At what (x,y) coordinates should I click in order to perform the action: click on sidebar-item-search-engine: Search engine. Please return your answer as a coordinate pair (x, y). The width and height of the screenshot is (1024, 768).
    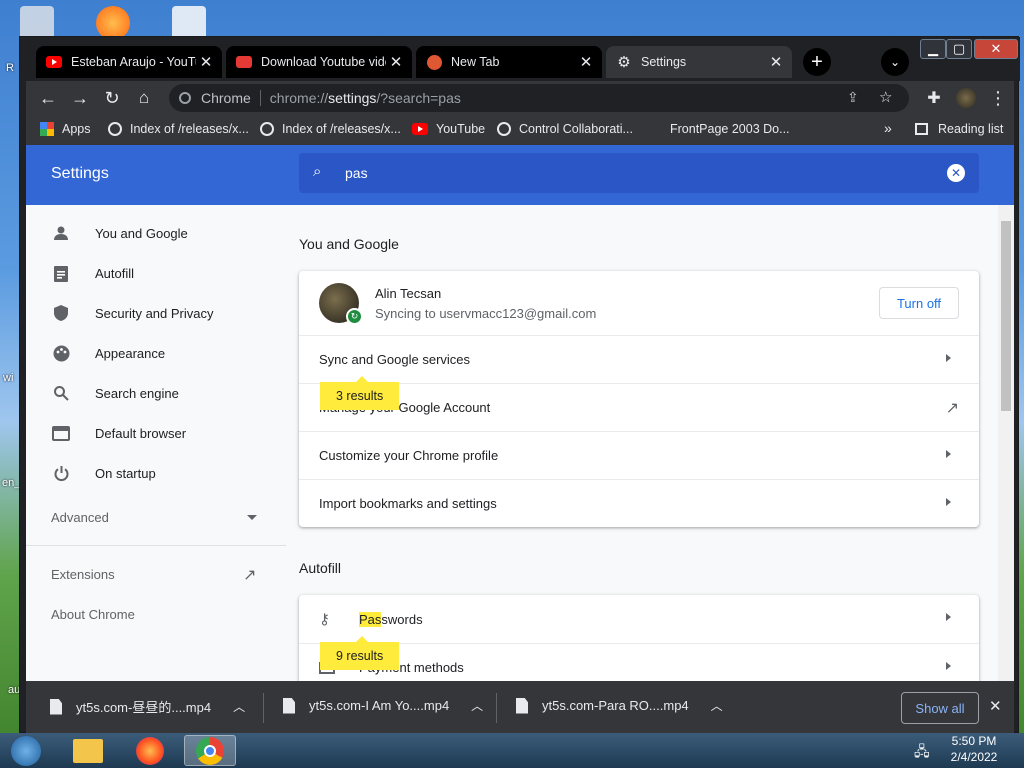
    Looking at the image, I should click on (115, 393).